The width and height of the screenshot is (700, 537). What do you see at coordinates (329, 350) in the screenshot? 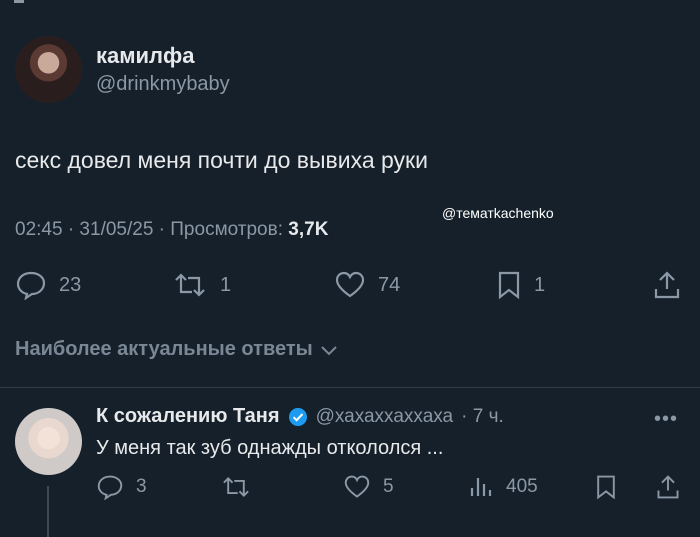
I see `chevron-down-icon` at bounding box center [329, 350].